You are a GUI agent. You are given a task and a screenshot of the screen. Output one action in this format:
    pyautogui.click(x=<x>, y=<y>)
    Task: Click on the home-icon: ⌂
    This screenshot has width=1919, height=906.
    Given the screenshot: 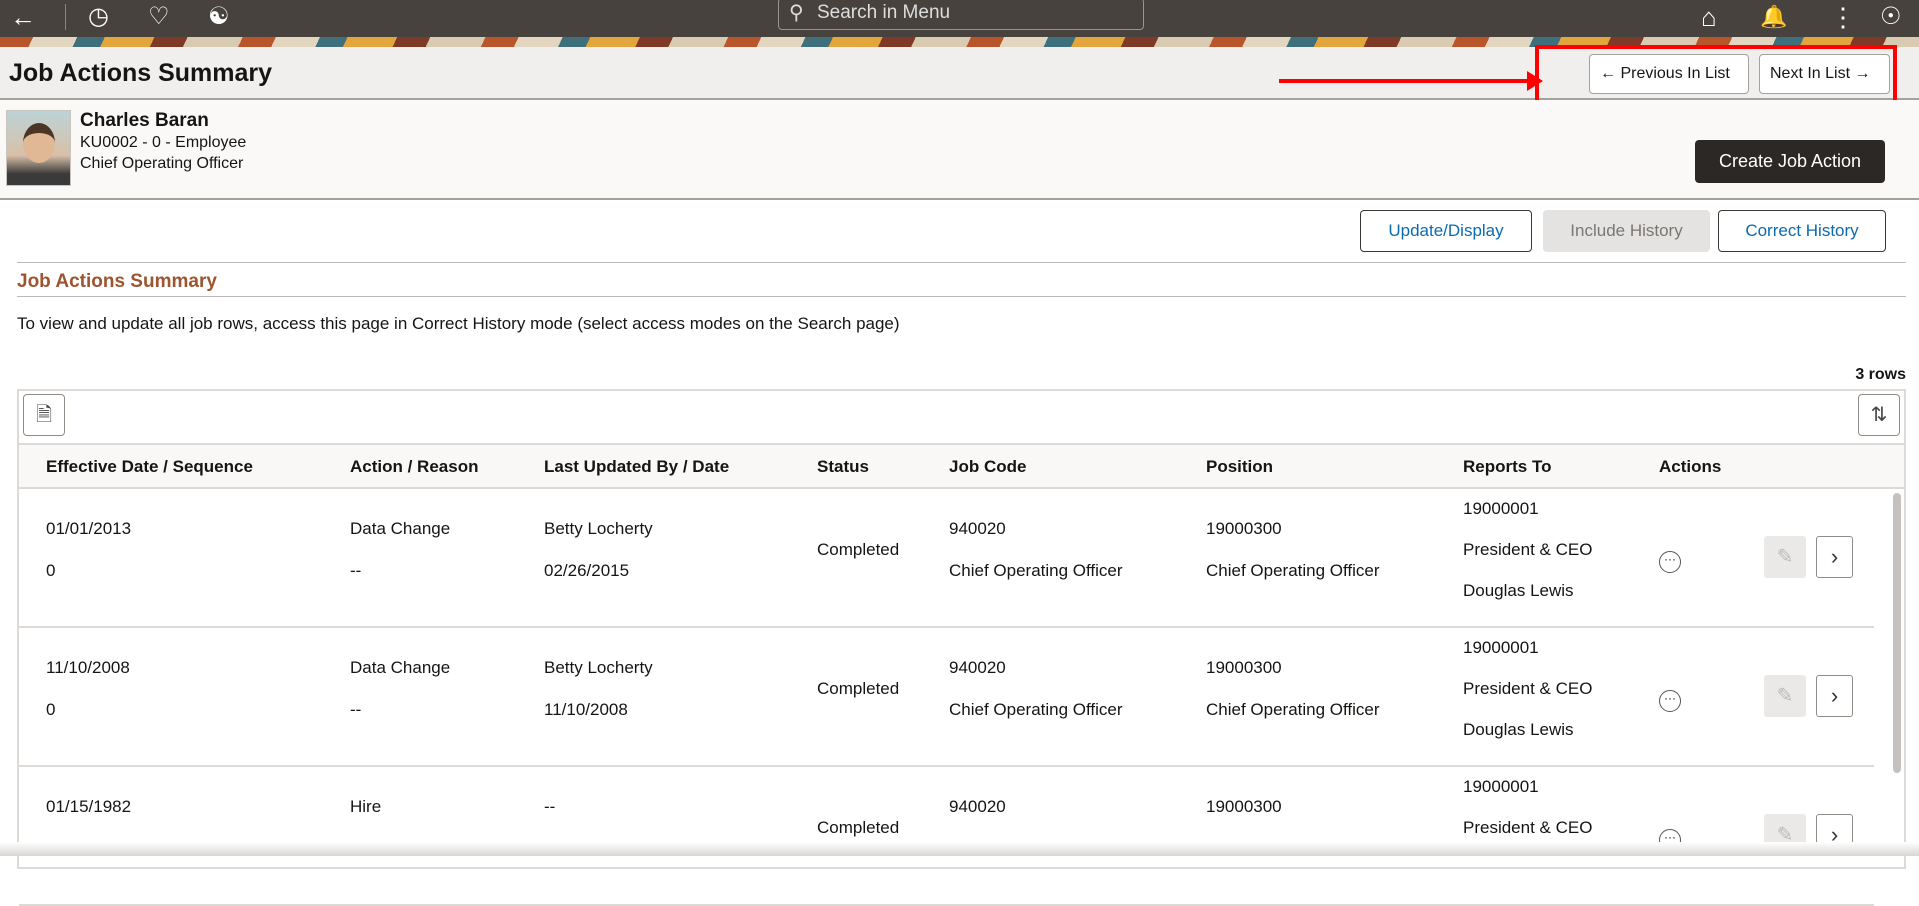 What is the action you would take?
    pyautogui.click(x=1709, y=17)
    